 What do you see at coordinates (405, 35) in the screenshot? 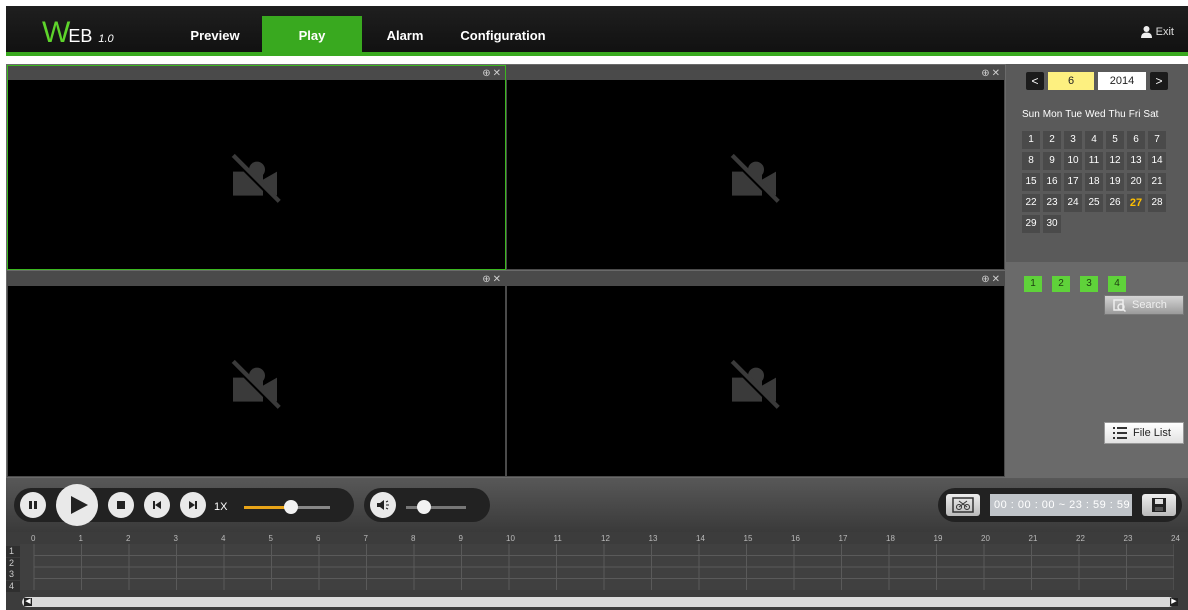
I see `nav-alarm: Alarm` at bounding box center [405, 35].